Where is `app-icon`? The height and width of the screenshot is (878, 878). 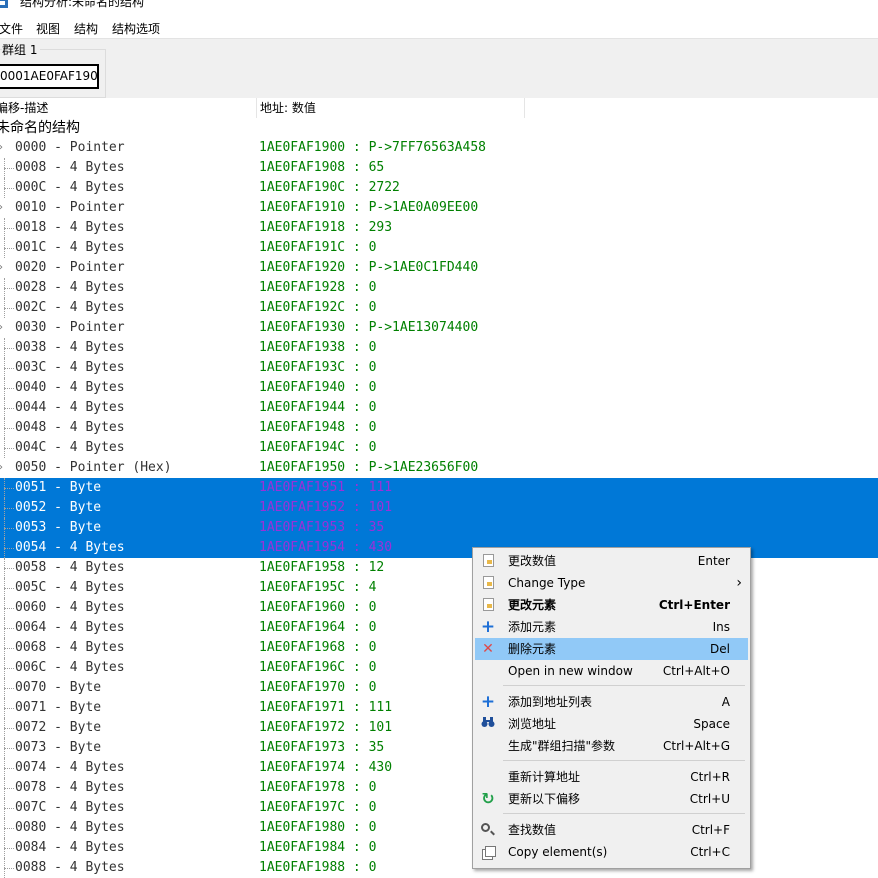
app-icon is located at coordinates (4, 4).